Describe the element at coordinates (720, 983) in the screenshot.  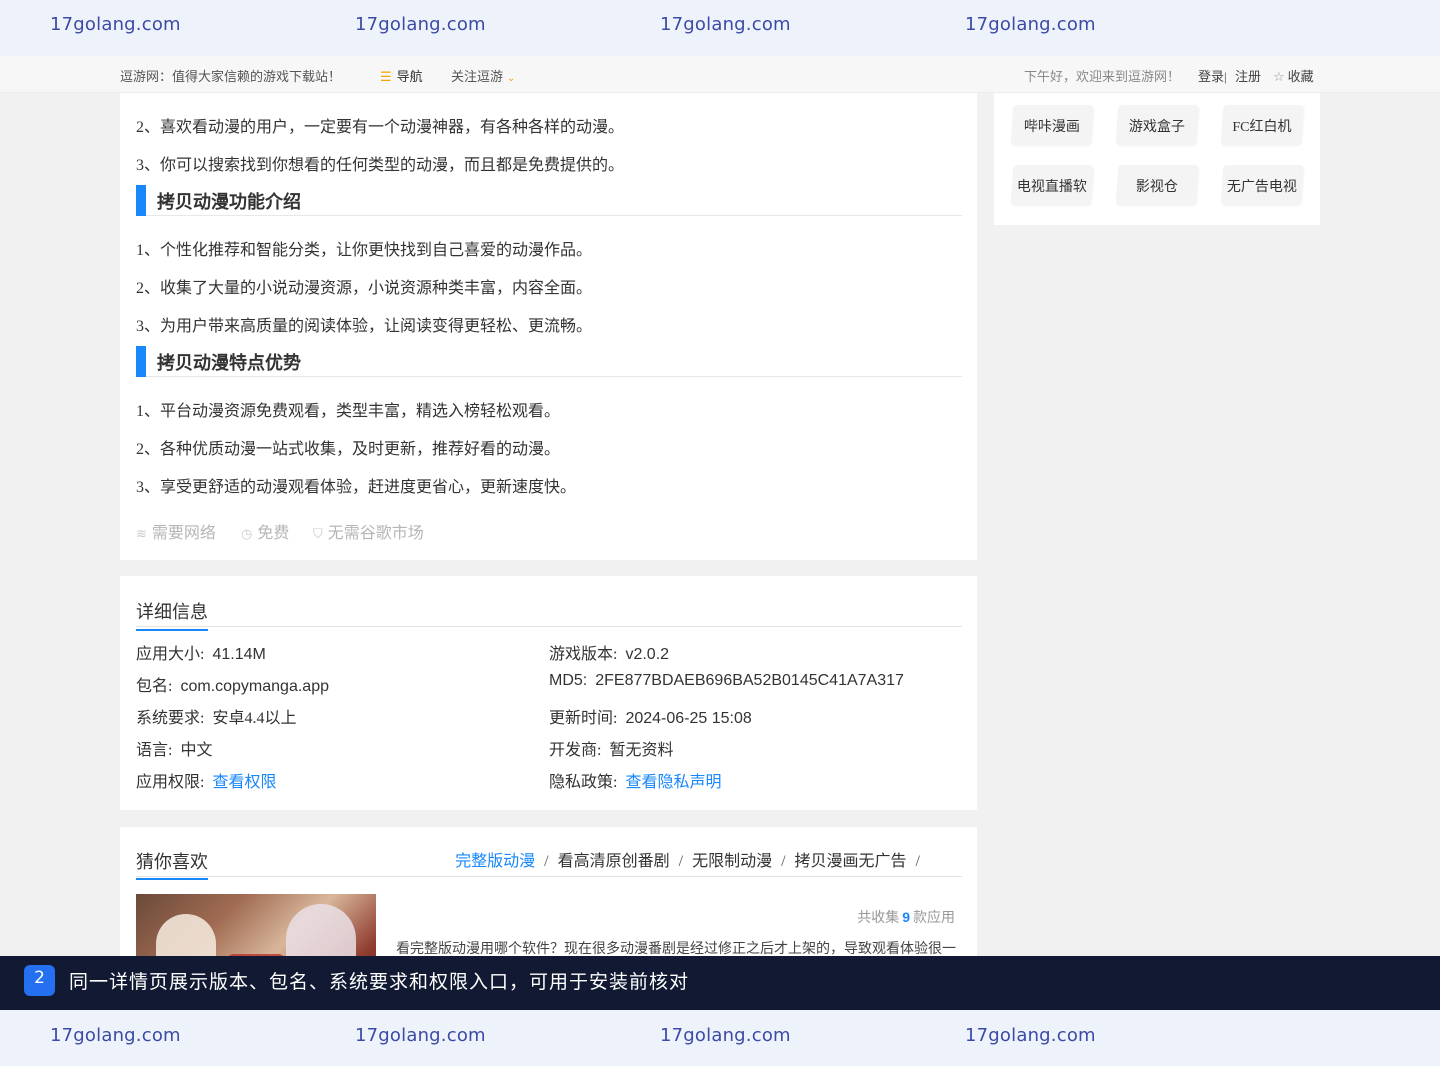
I see `caption-banner: 2 同一详情页展示版本、包名、系统要求和权限入口，可用于安装前核对` at that location.